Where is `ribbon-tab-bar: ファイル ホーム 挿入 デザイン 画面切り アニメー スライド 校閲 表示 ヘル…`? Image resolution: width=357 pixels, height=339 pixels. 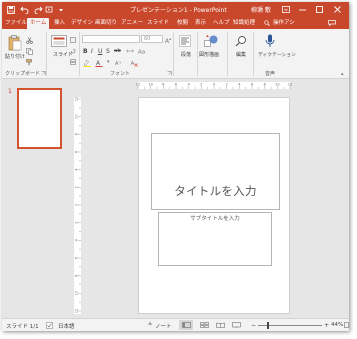 ribbon-tab-bar: ファイル ホーム 挿入 デザイン 画面切り アニメー スライド 校閲 表示 ヘル… is located at coordinates (175, 23).